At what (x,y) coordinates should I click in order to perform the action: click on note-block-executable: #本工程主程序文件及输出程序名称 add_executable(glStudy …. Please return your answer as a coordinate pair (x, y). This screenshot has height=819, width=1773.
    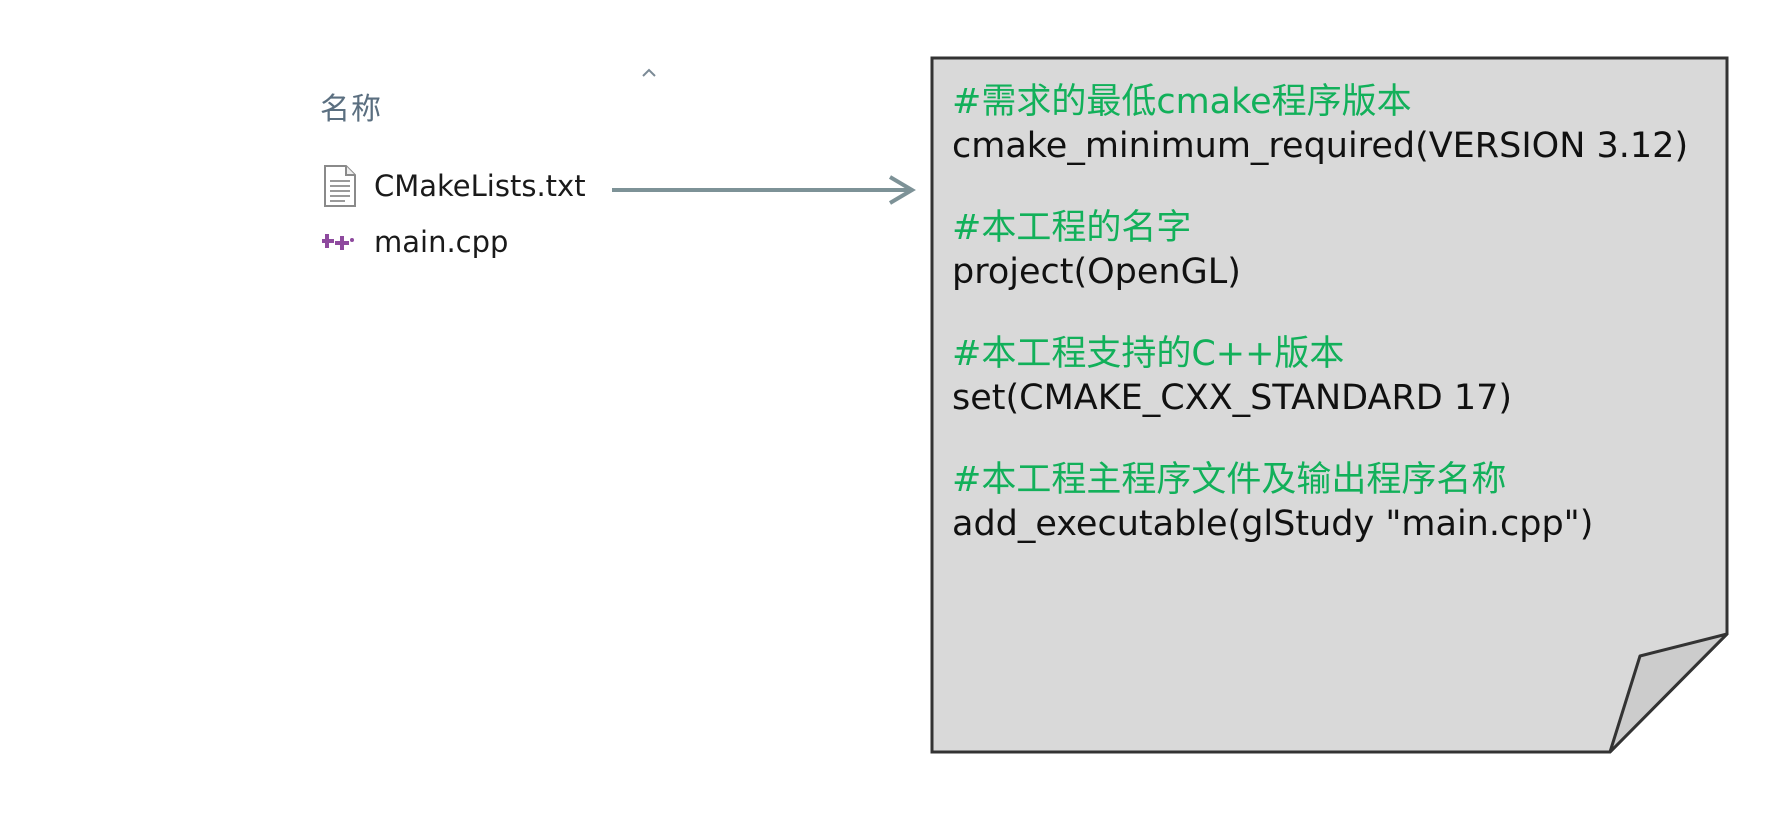
    Looking at the image, I should click on (1332, 502).